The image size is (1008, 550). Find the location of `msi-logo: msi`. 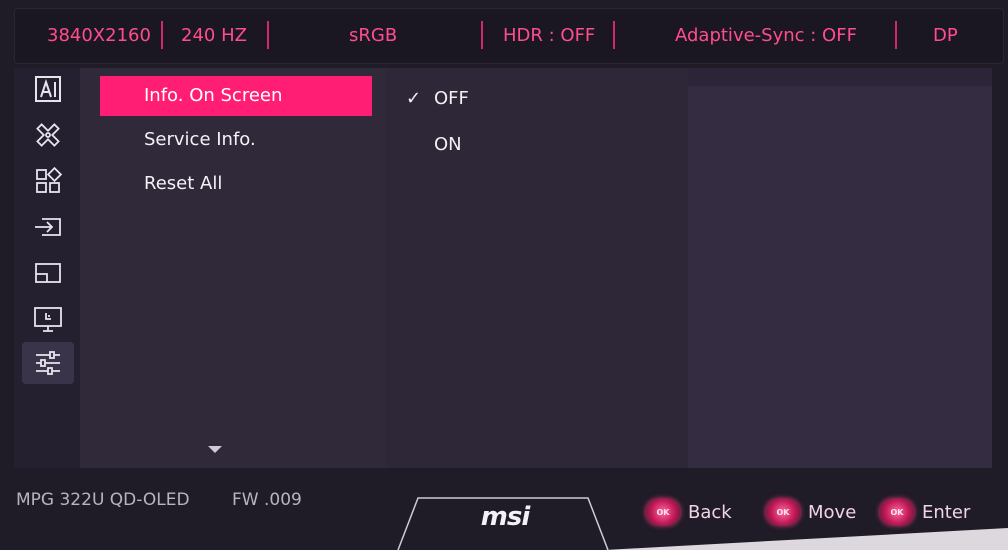

msi-logo: msi is located at coordinates (505, 517).